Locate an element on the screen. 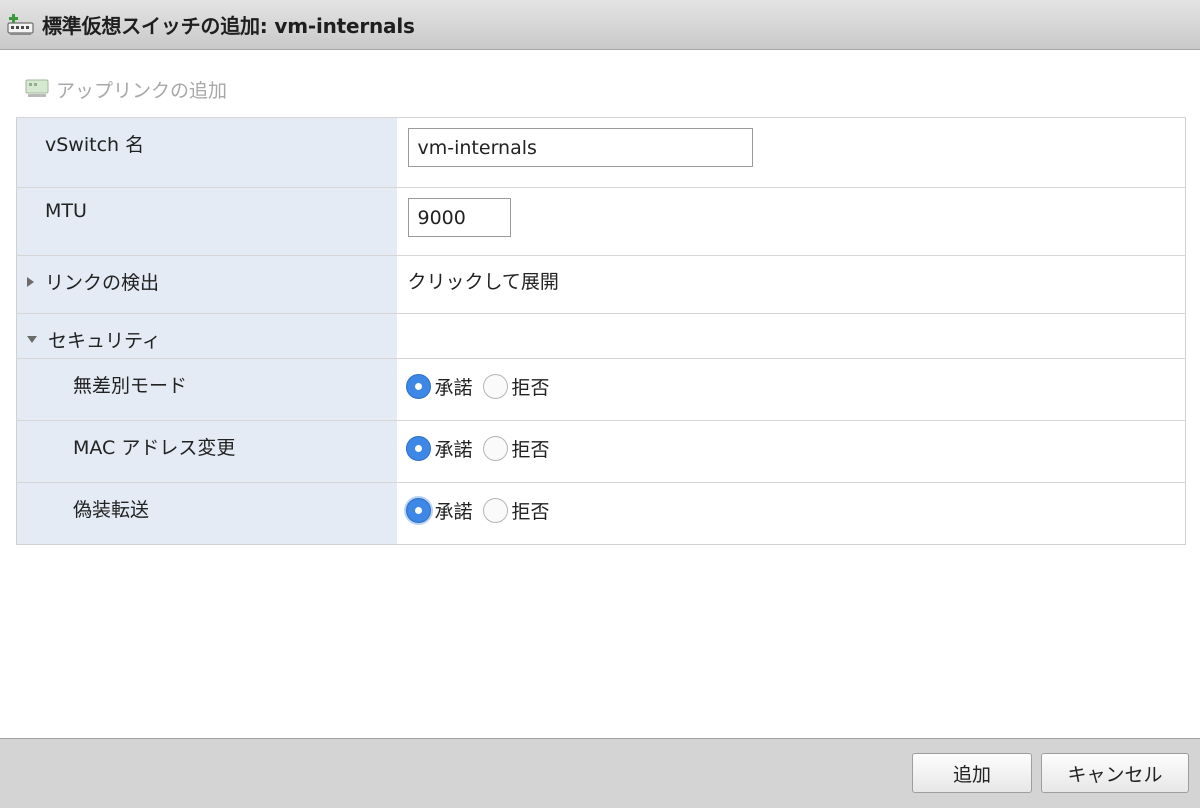 This screenshot has width=1200, height=808. vswitch-name-input is located at coordinates (580, 147).